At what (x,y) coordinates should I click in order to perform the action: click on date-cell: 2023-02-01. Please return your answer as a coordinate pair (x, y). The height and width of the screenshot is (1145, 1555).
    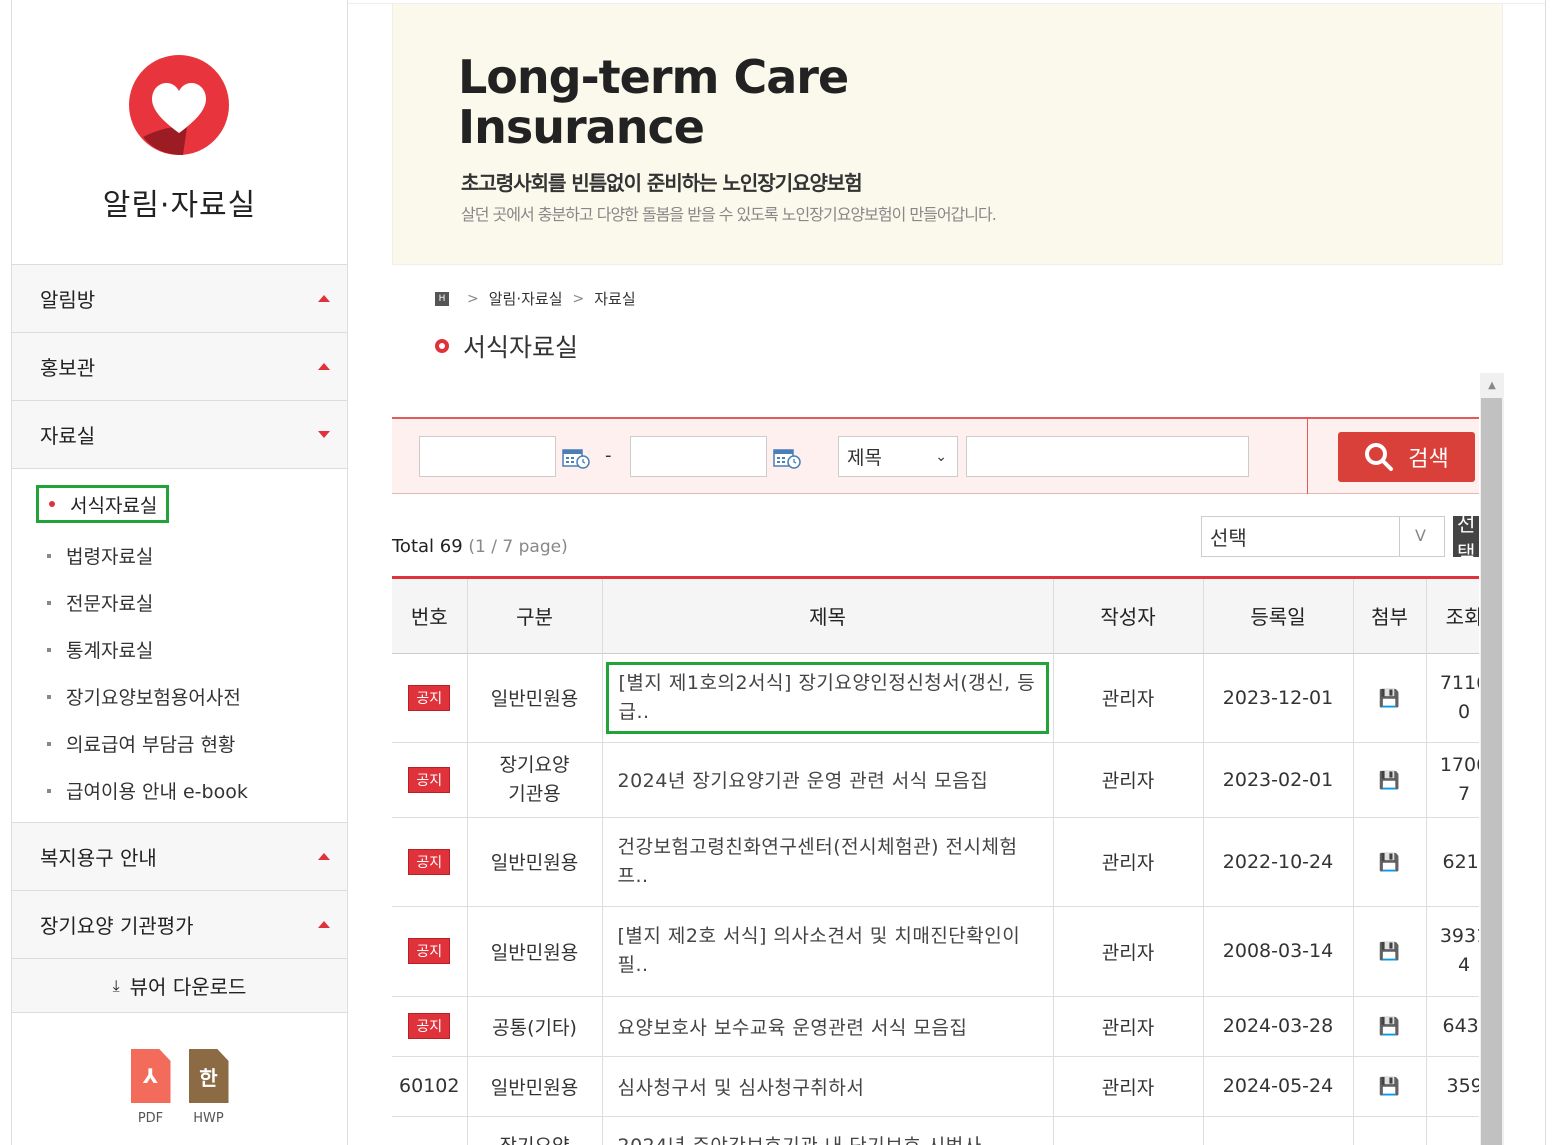
    Looking at the image, I should click on (1278, 780).